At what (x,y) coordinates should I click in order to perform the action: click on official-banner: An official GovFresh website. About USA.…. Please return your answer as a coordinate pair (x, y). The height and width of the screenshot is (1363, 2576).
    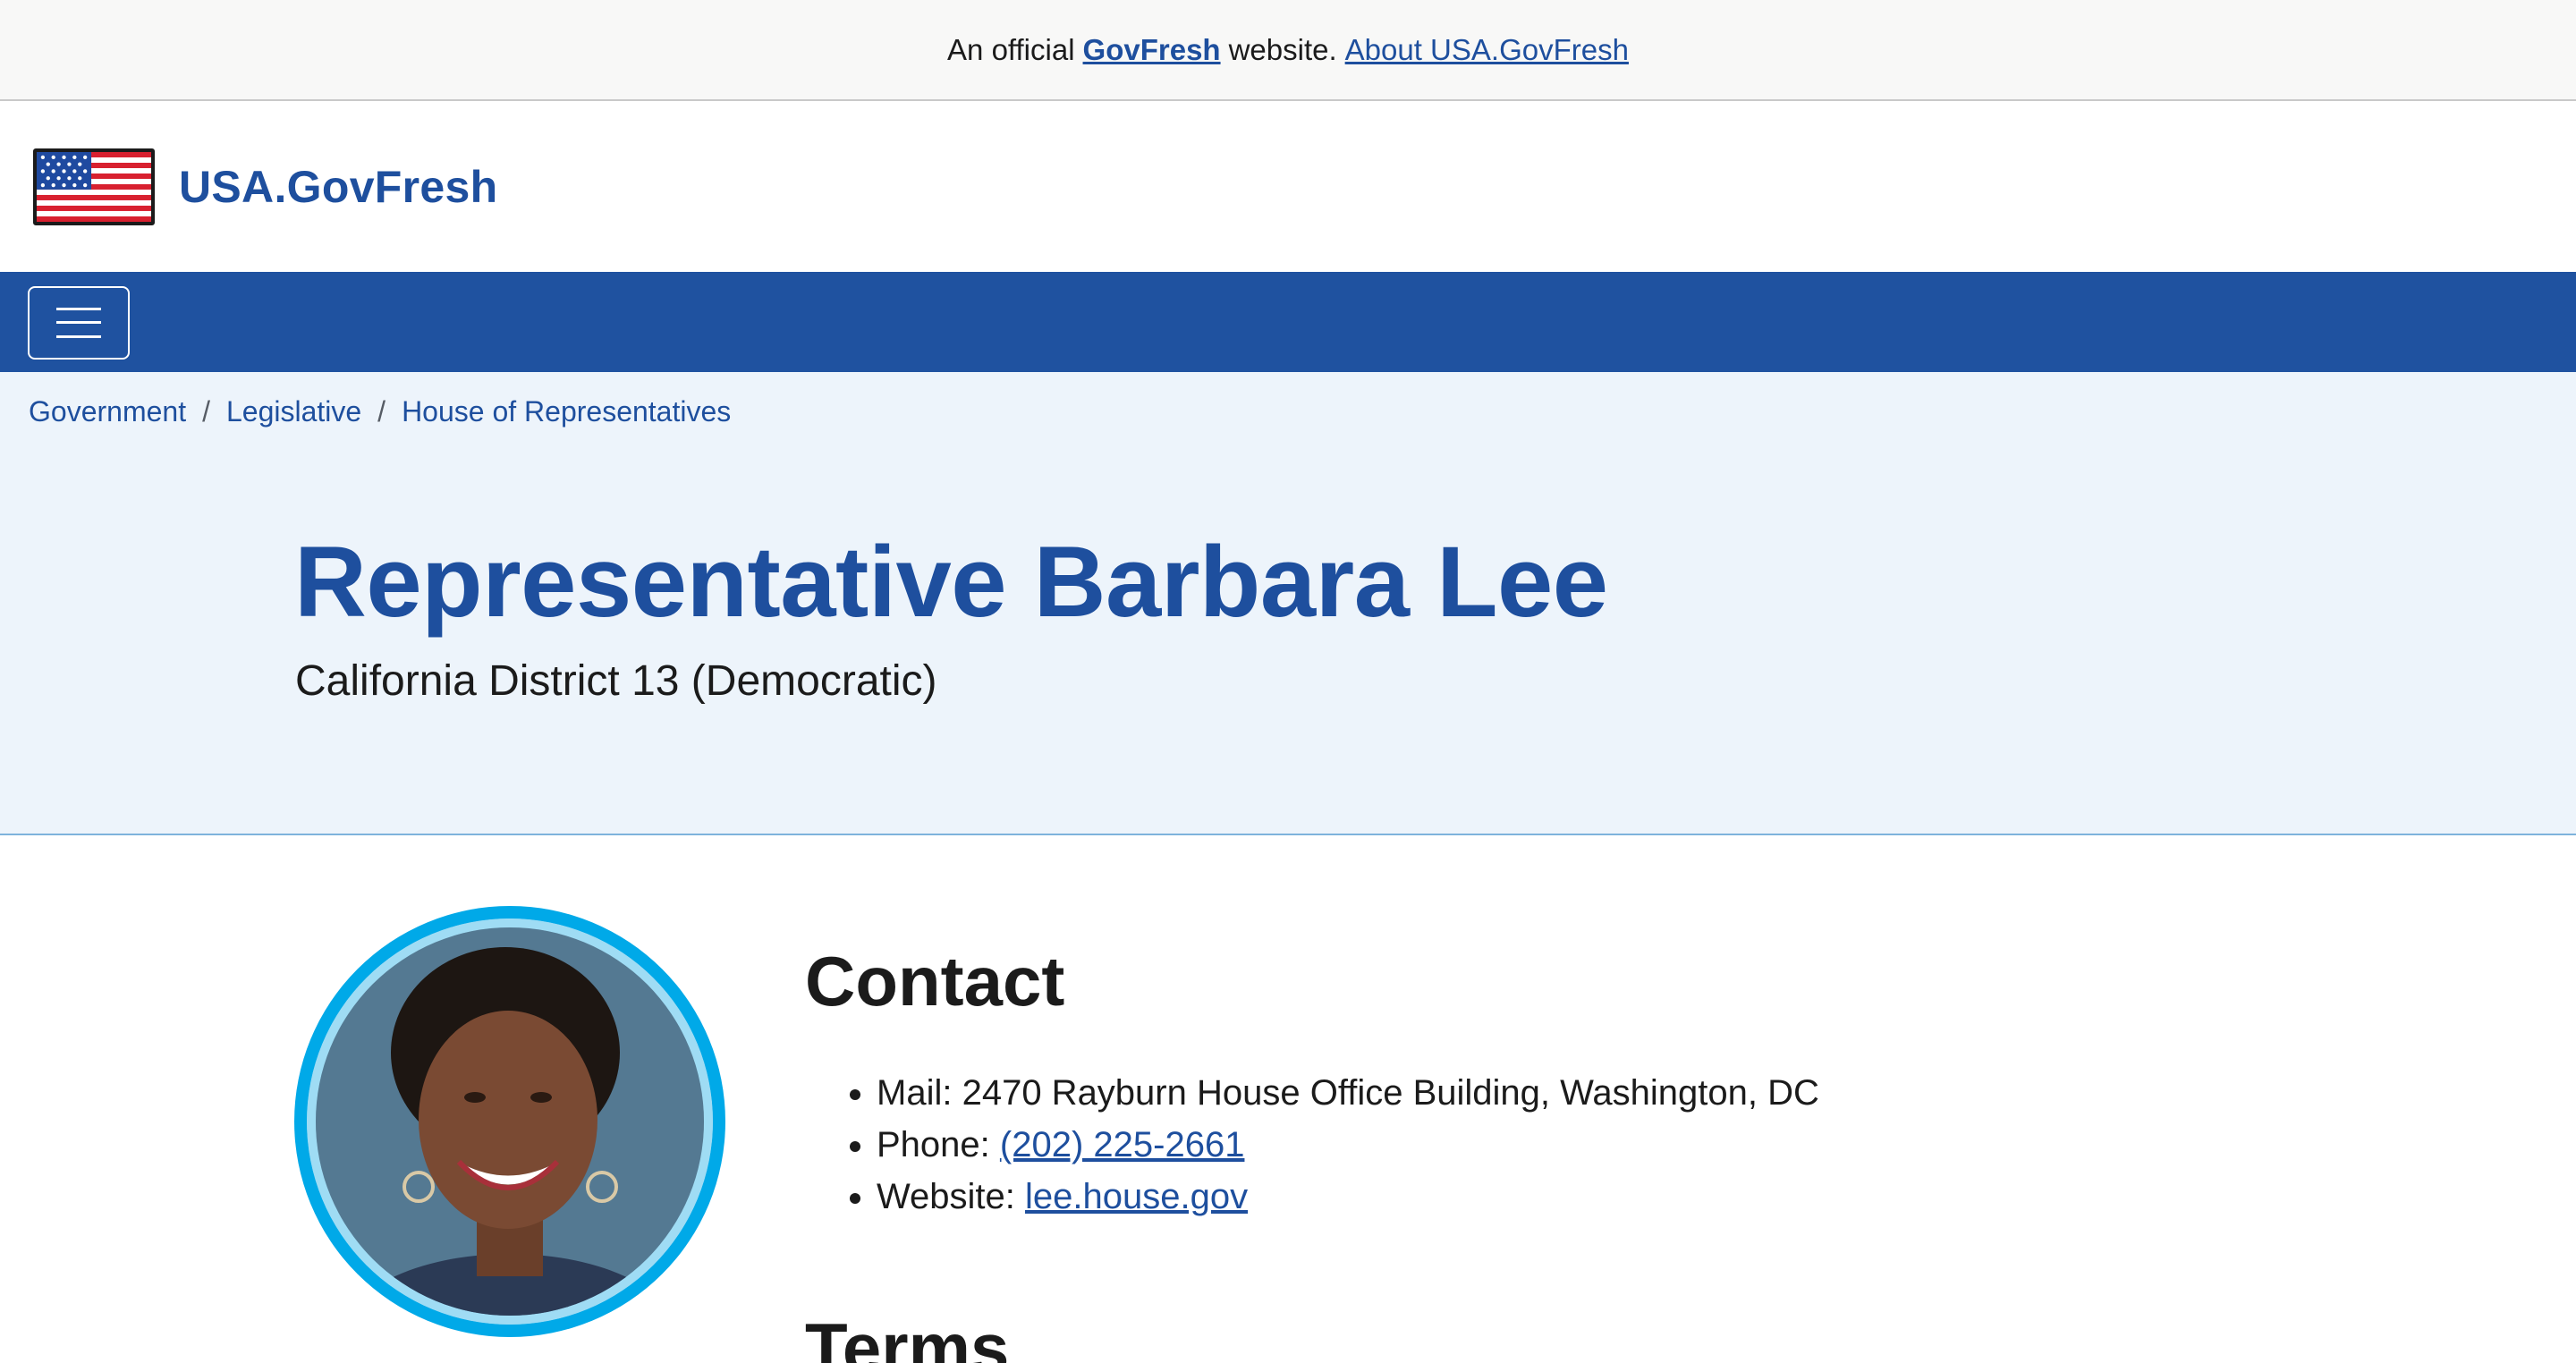
    Looking at the image, I should click on (1288, 51).